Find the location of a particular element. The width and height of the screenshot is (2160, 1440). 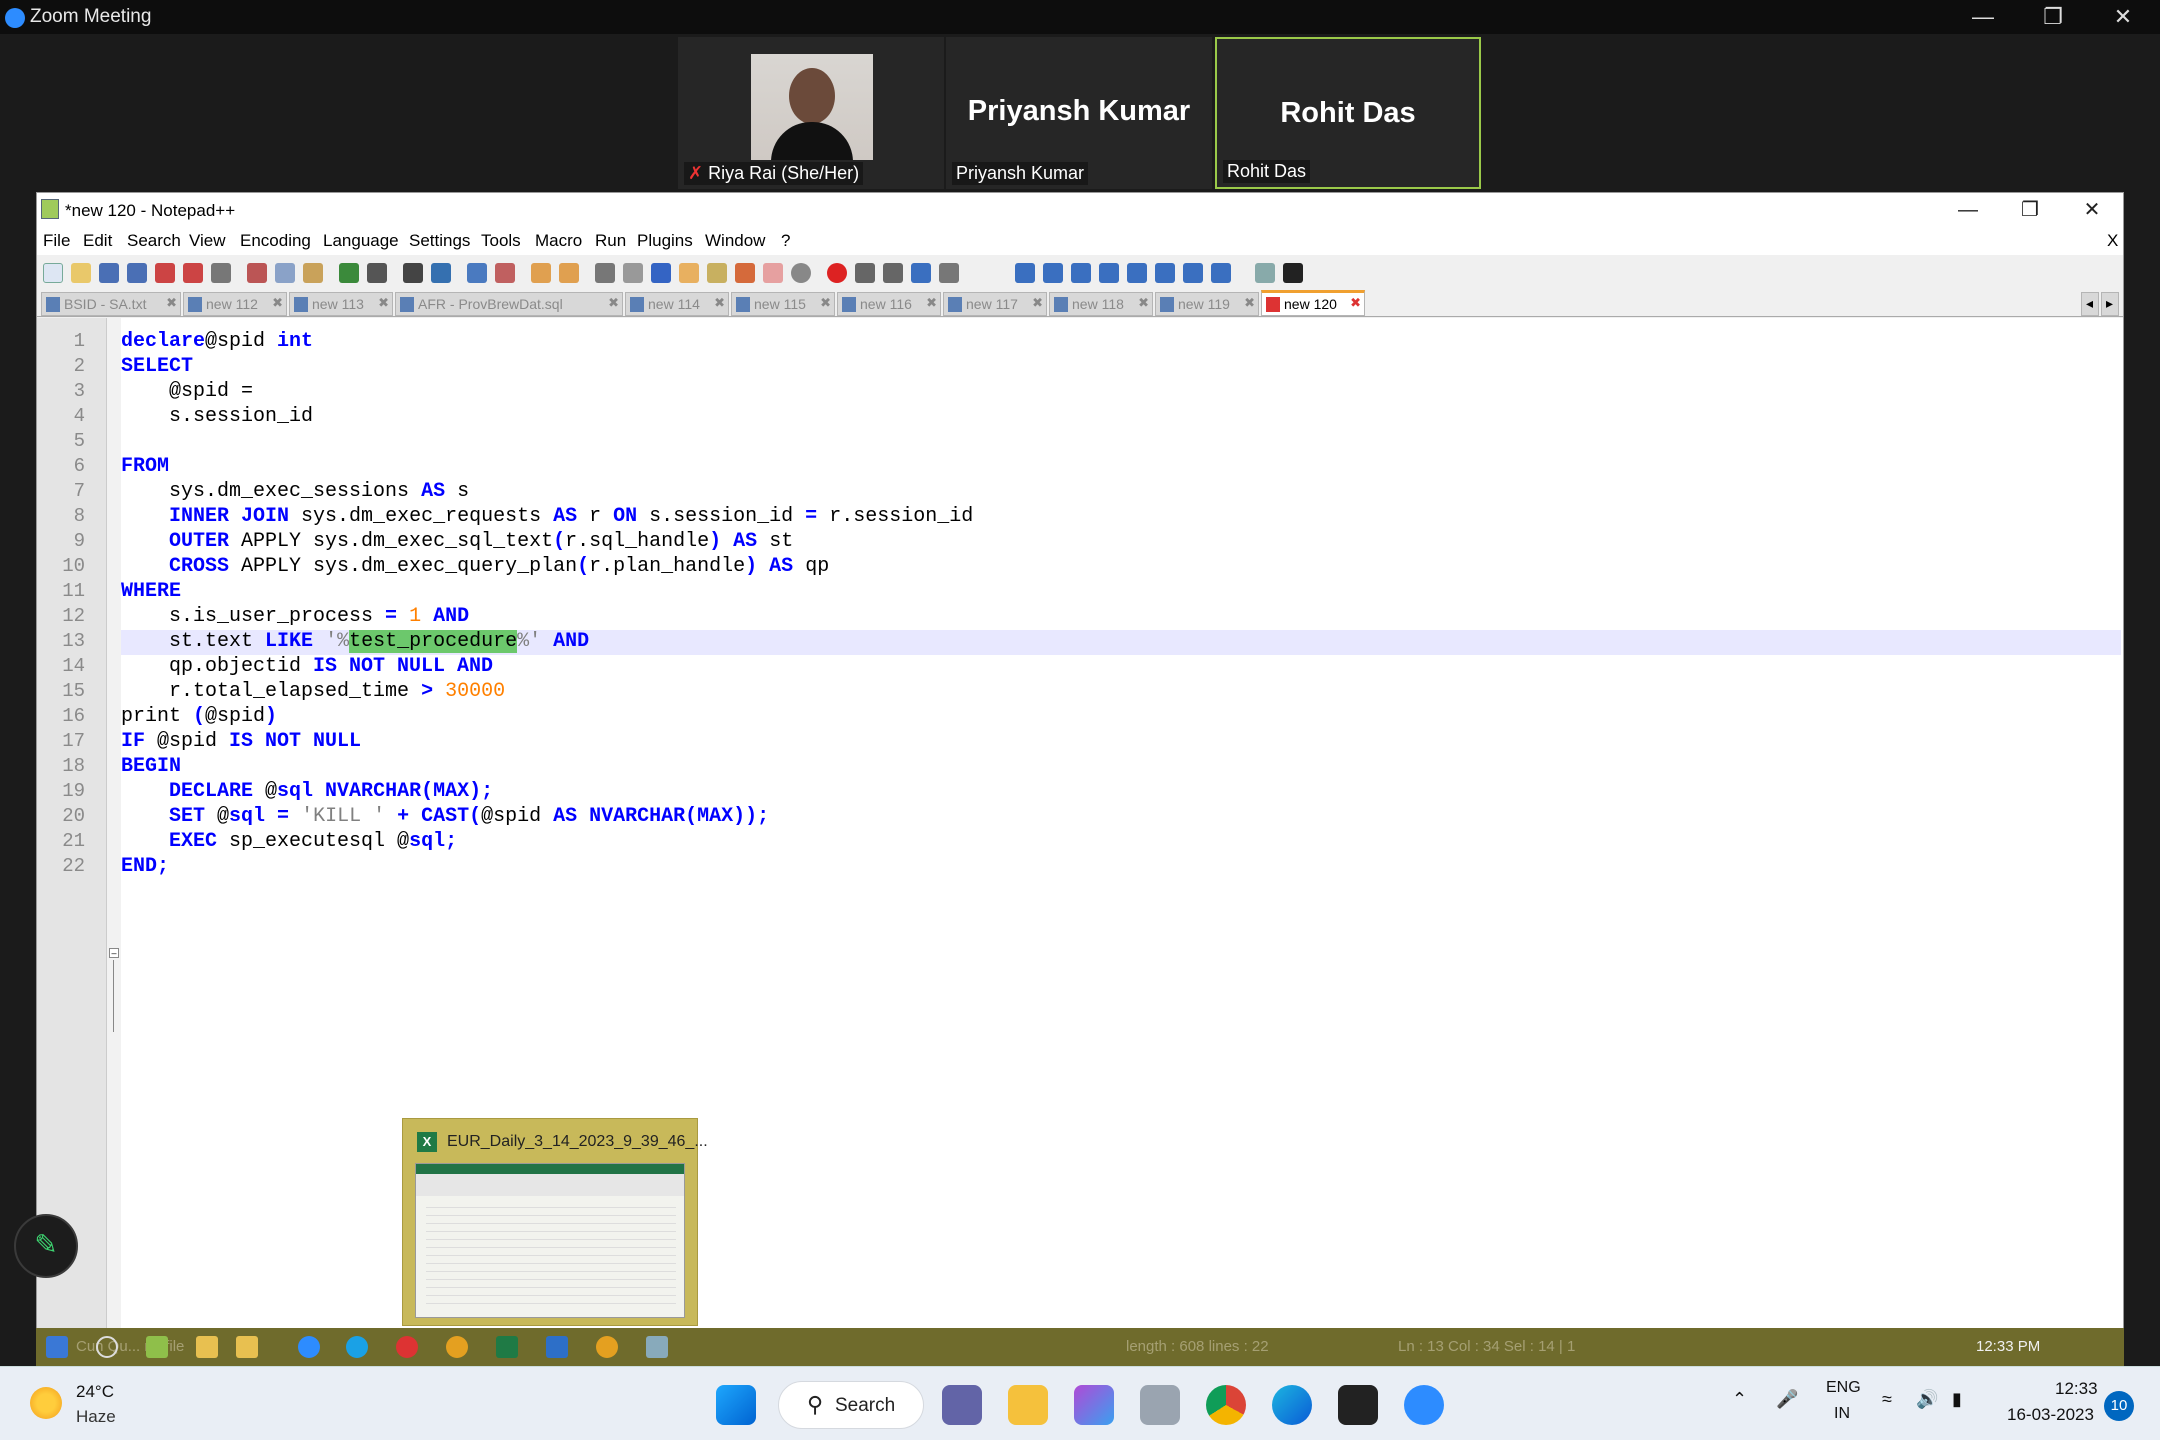

start-button-icon is located at coordinates (736, 1405).